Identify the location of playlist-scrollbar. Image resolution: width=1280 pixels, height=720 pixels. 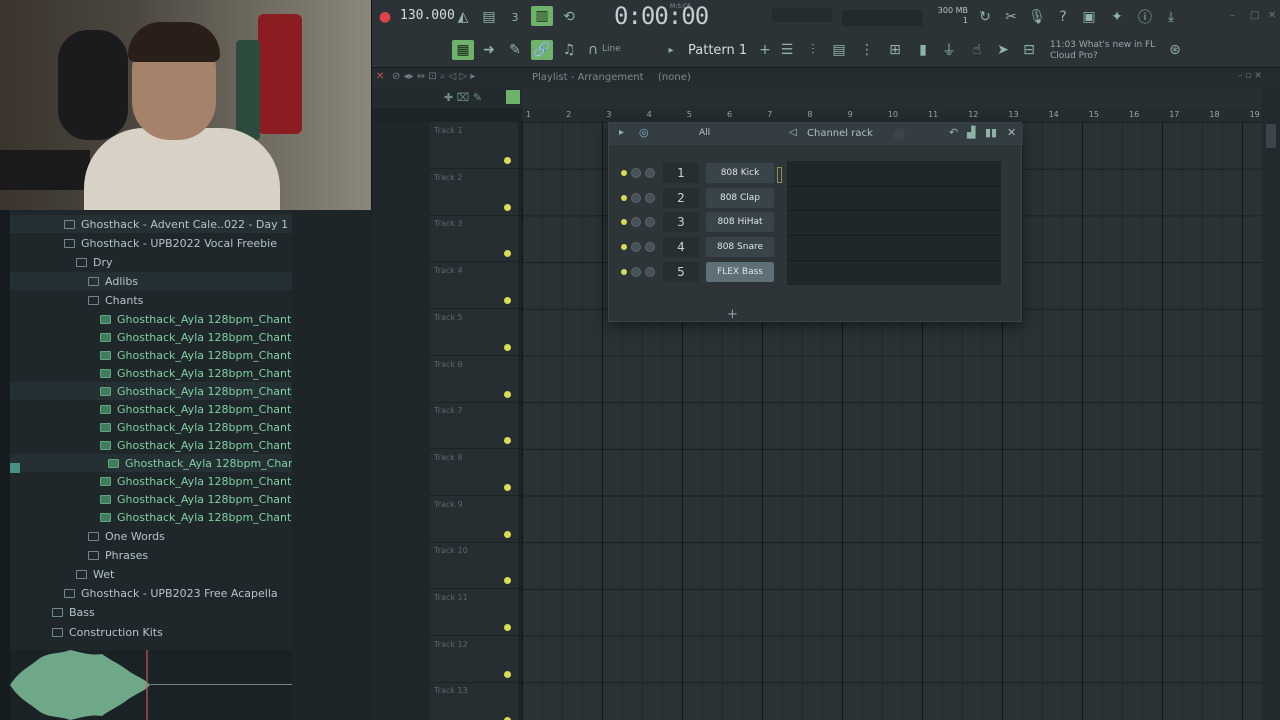
(1271, 404).